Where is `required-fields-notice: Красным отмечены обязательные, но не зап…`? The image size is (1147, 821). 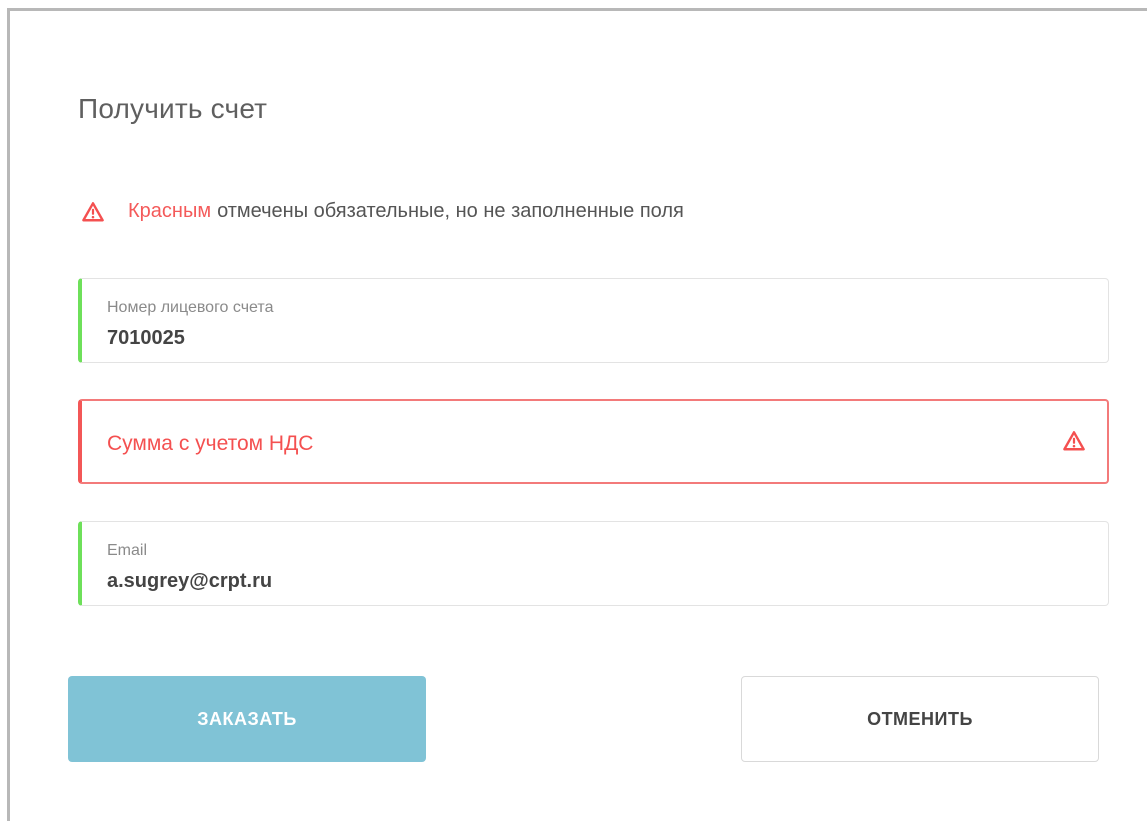 required-fields-notice: Красным отмечены обязательные, но не зап… is located at coordinates (383, 211).